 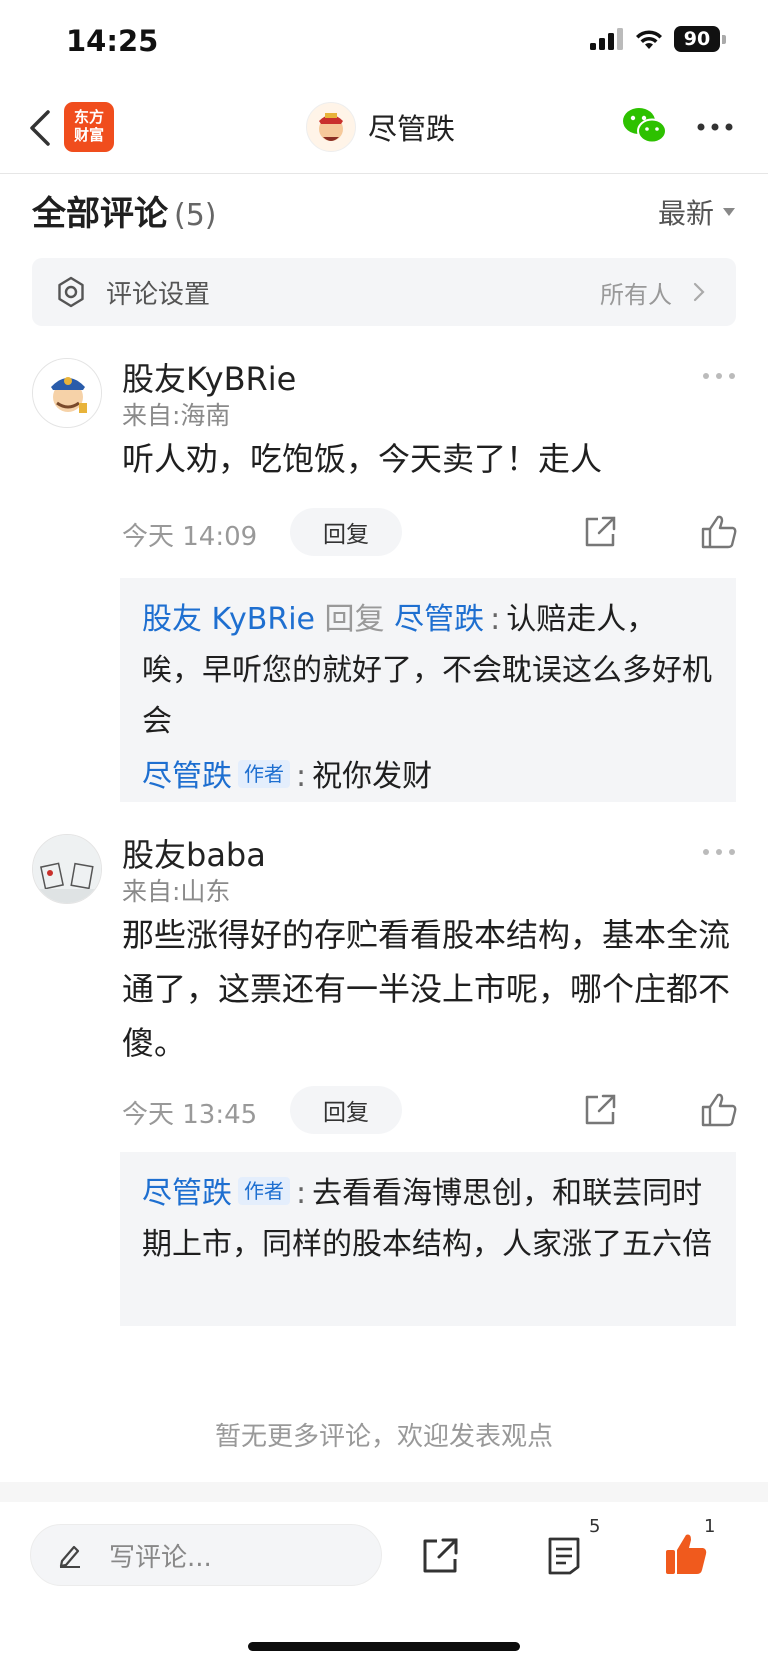 What do you see at coordinates (195, 215) in the screenshot?
I see `comments-count: (5)` at bounding box center [195, 215].